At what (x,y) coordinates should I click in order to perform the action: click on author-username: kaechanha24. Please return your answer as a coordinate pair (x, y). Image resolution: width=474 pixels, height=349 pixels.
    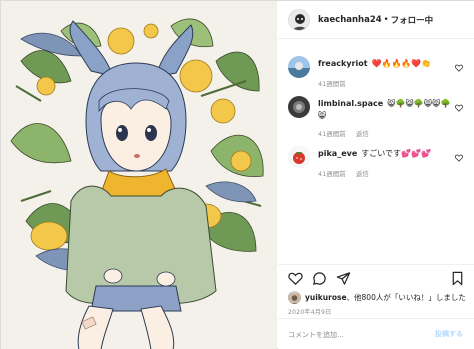
    Looking at the image, I should click on (350, 20).